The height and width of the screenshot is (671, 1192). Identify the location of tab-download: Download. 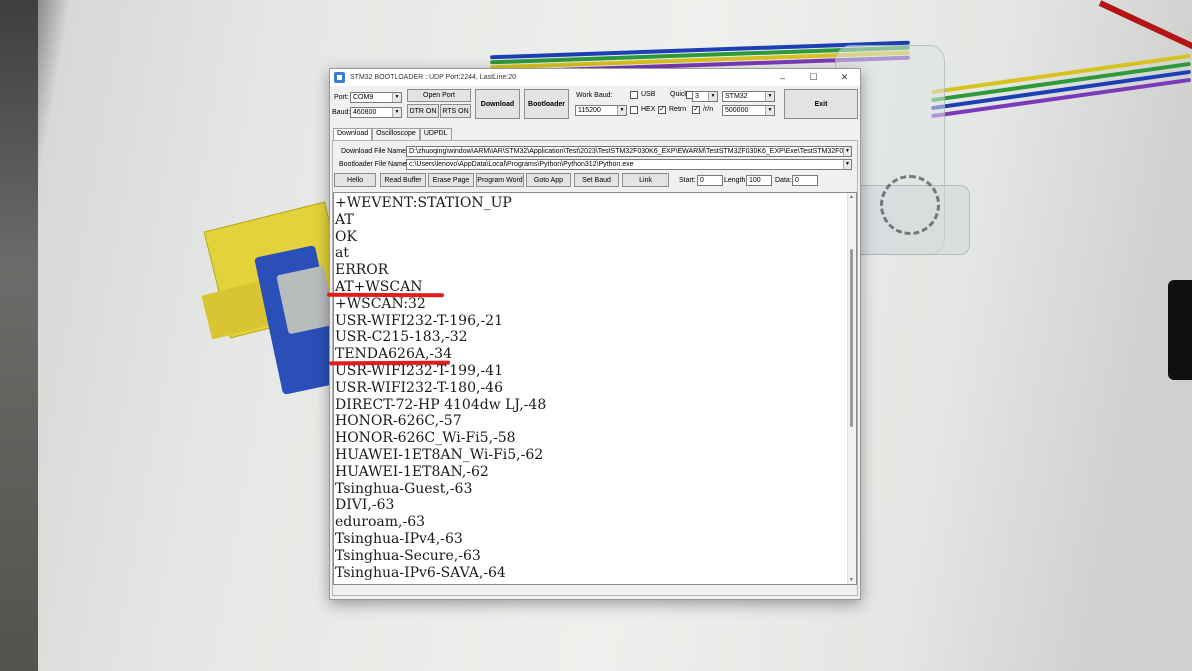
(353, 134).